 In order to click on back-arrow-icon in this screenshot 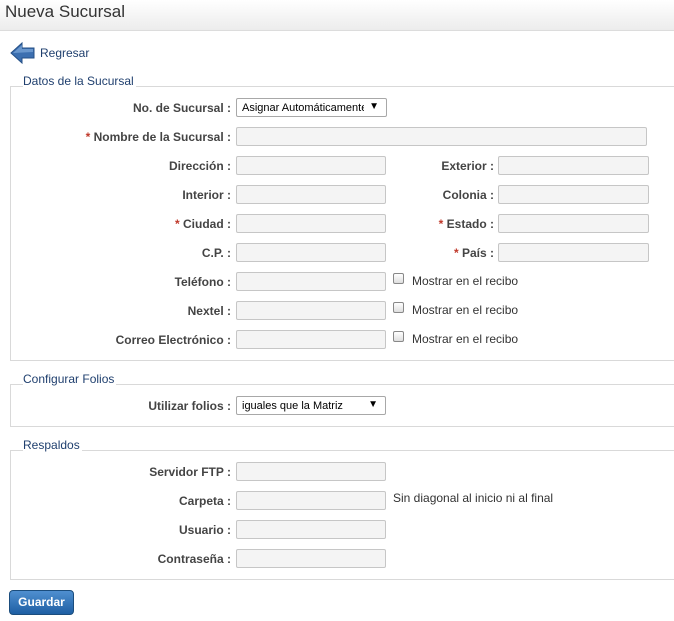, I will do `click(22, 53)`.